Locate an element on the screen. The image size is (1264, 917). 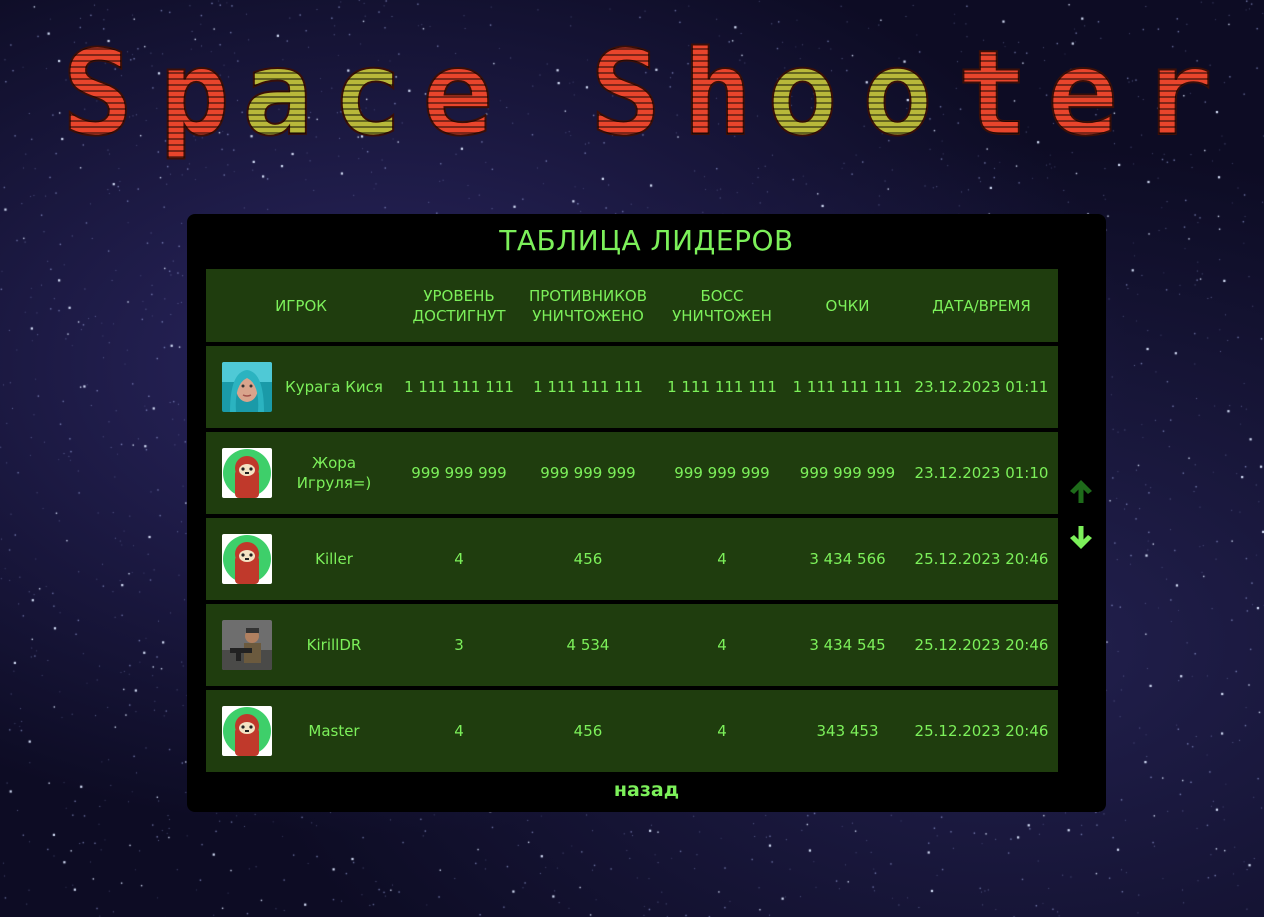
logo-letter: aa is located at coordinates (277, 96).